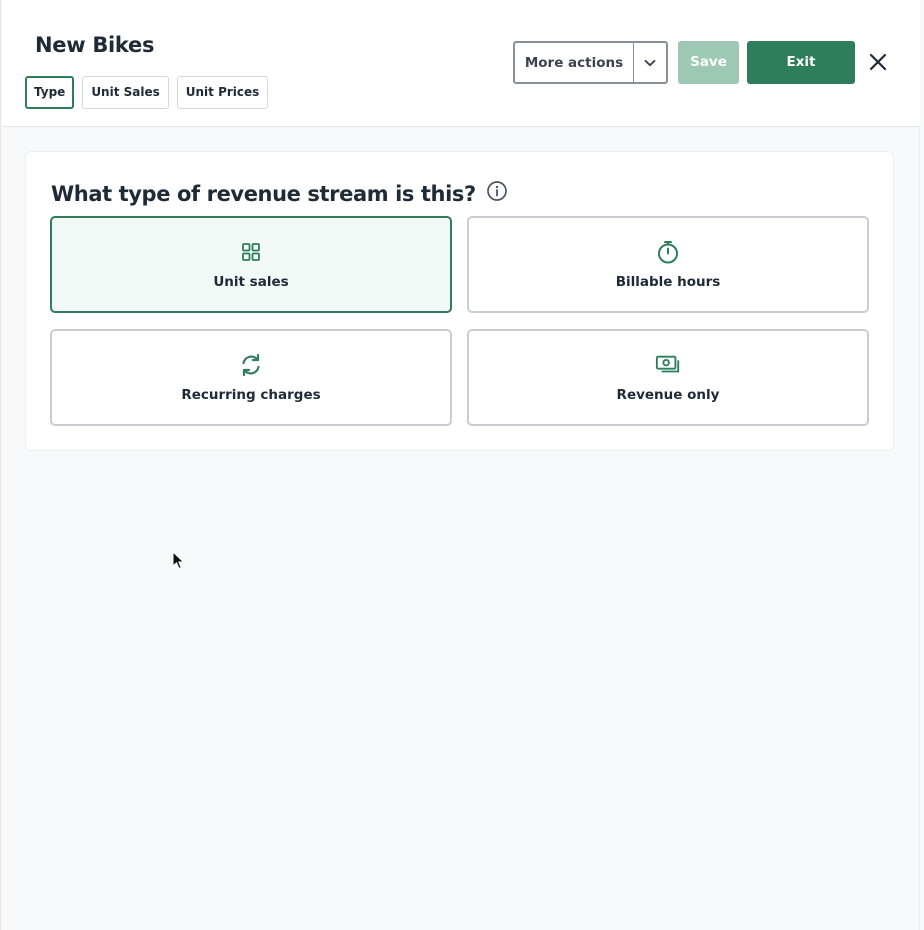 The width and height of the screenshot is (924, 930). What do you see at coordinates (668, 365) in the screenshot?
I see `cash-icon` at bounding box center [668, 365].